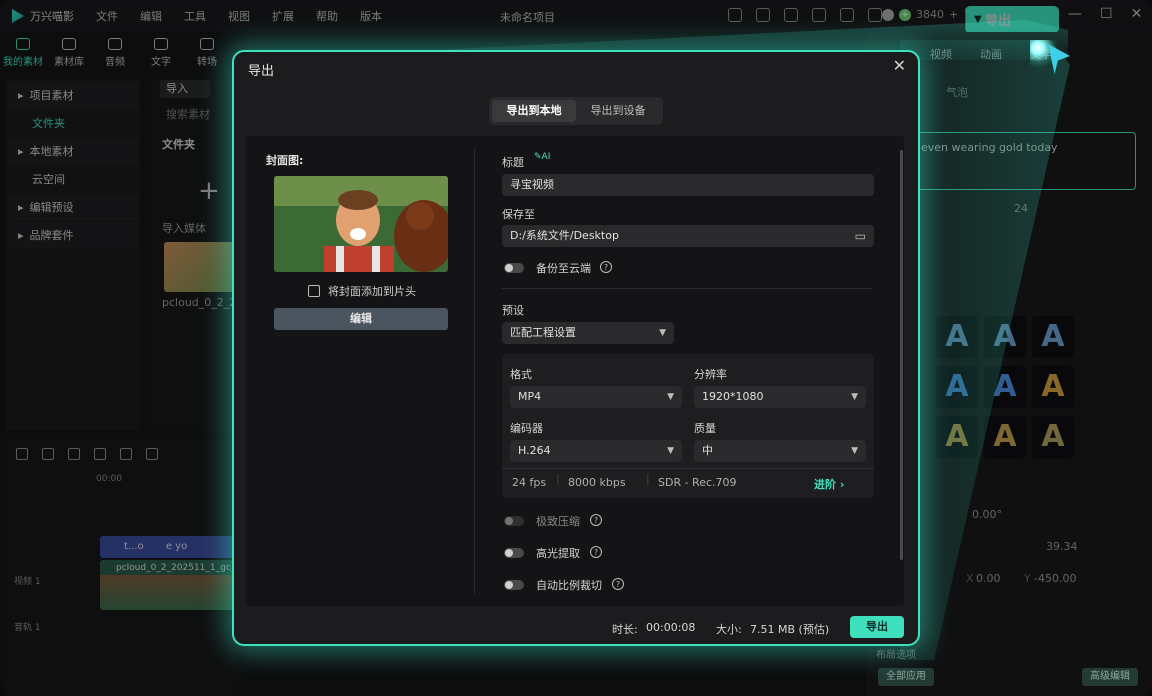 This screenshot has width=1152, height=696. I want to click on auto-crop-label: 自动比例裁切, so click(569, 585).